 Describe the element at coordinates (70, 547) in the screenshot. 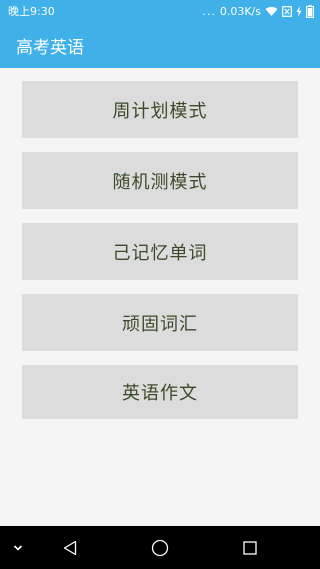

I see `back-triangle-icon` at that location.